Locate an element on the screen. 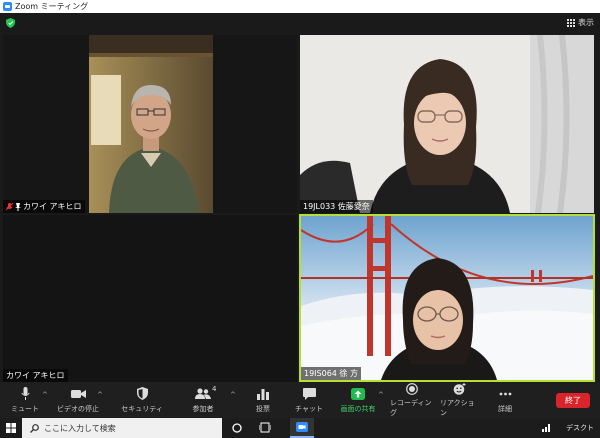 Image resolution: width=600 pixels, height=438 pixels. zoom-app-icon is located at coordinates (302, 427).